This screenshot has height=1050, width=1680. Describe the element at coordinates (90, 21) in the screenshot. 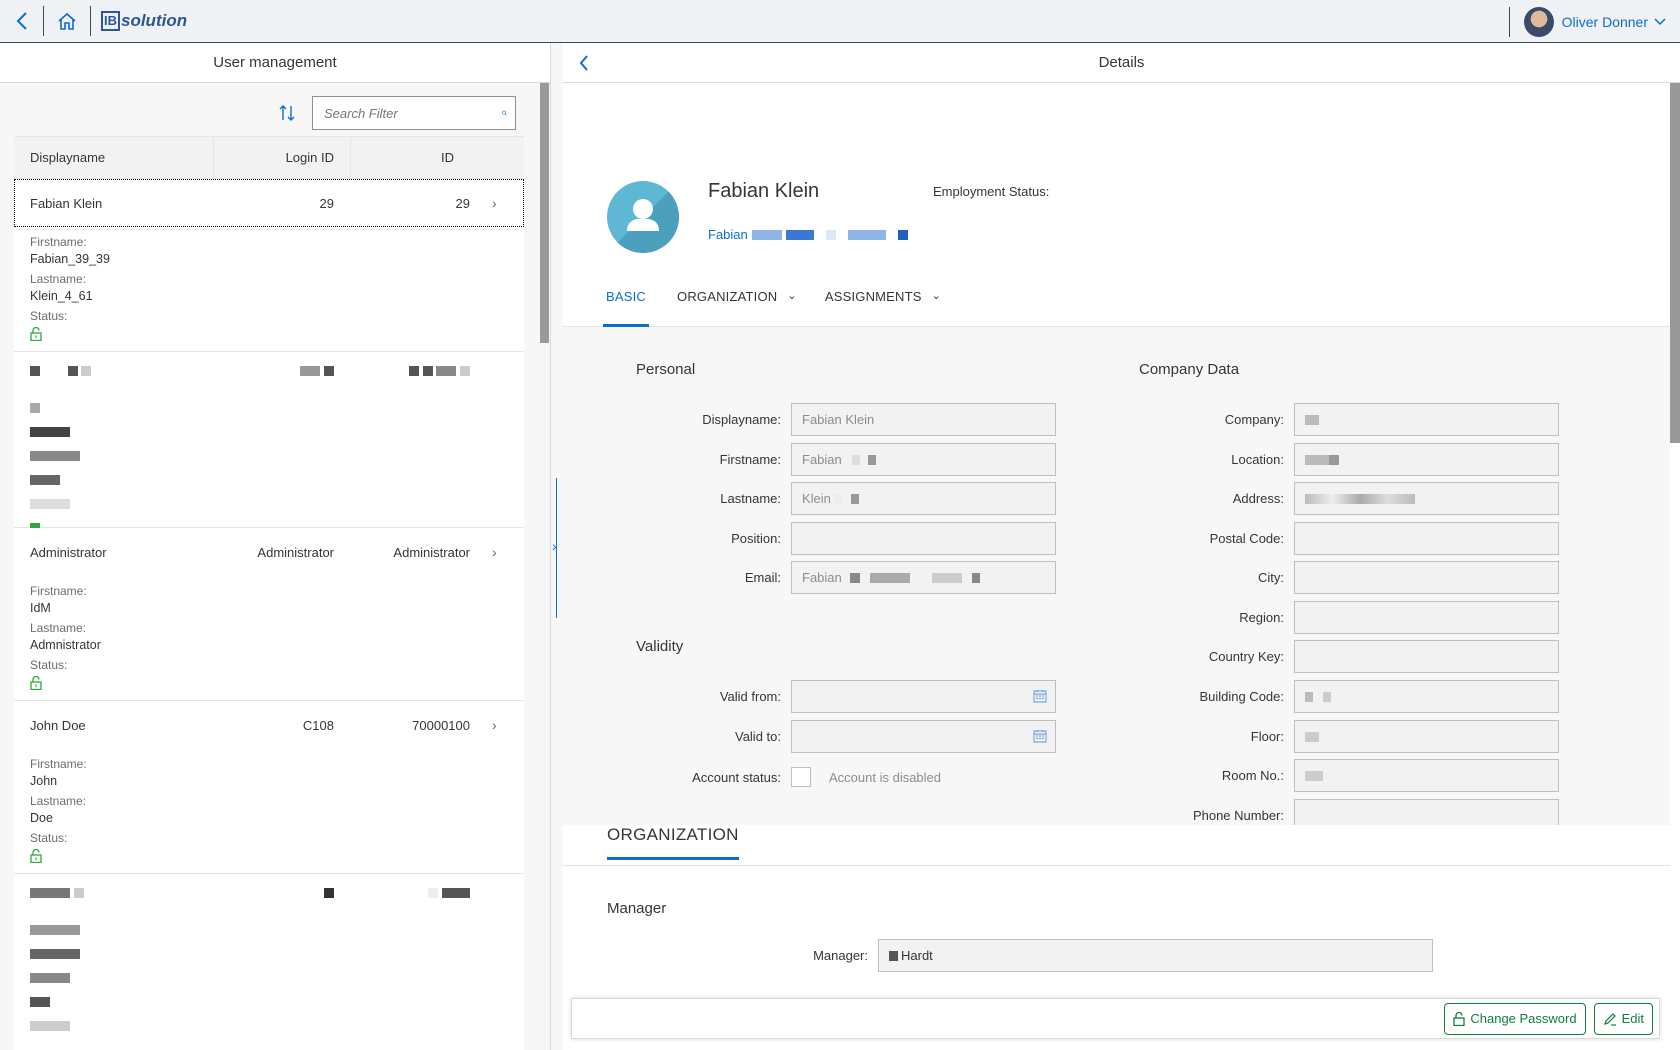

I see `separator` at that location.